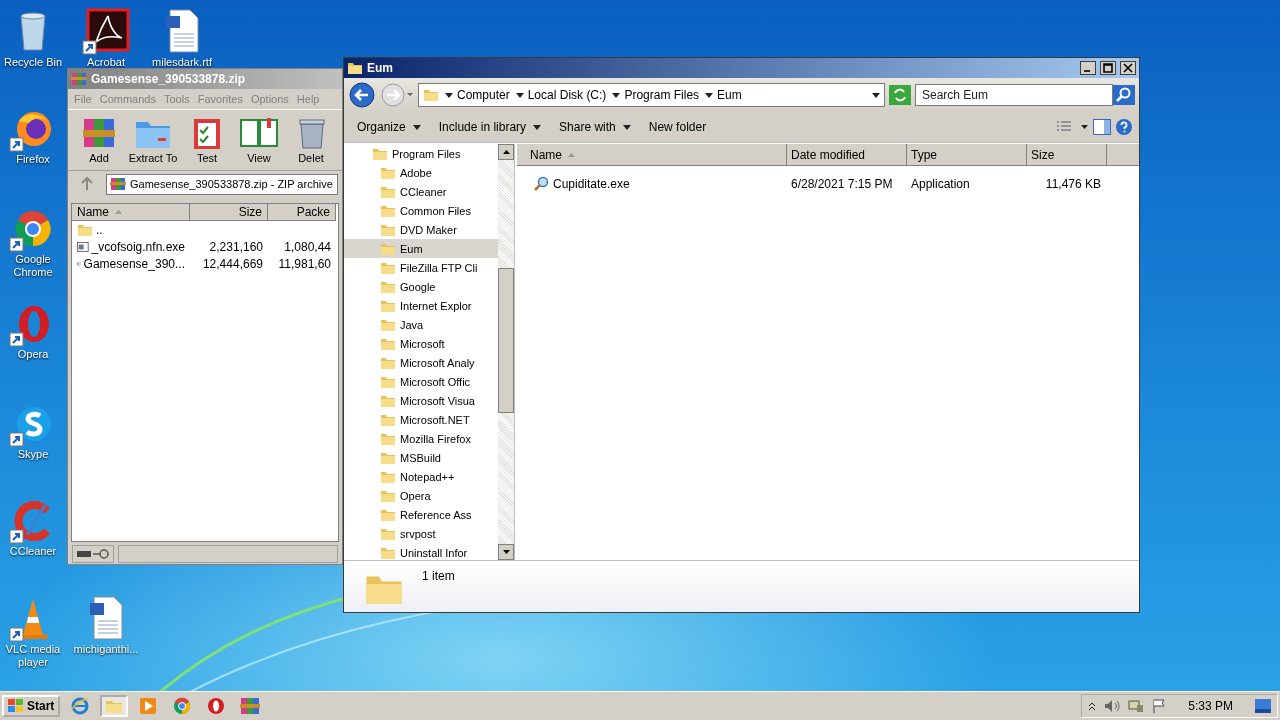 This screenshot has width=1280, height=720. What do you see at coordinates (421, 248) in the screenshot?
I see `tree-item: Eum` at bounding box center [421, 248].